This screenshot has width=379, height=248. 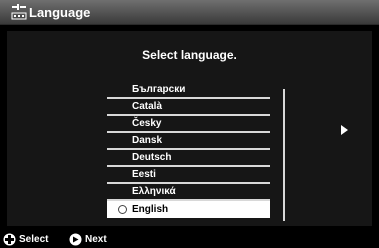 What do you see at coordinates (188, 124) in the screenshot?
I see `language-option: Česky` at bounding box center [188, 124].